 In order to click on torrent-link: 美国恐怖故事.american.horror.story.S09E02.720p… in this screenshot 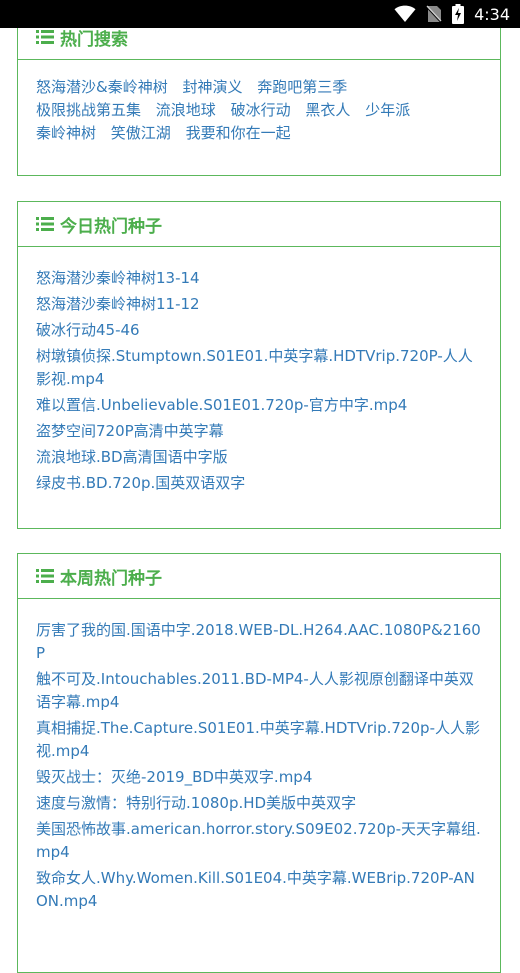, I will do `click(261, 841)`.